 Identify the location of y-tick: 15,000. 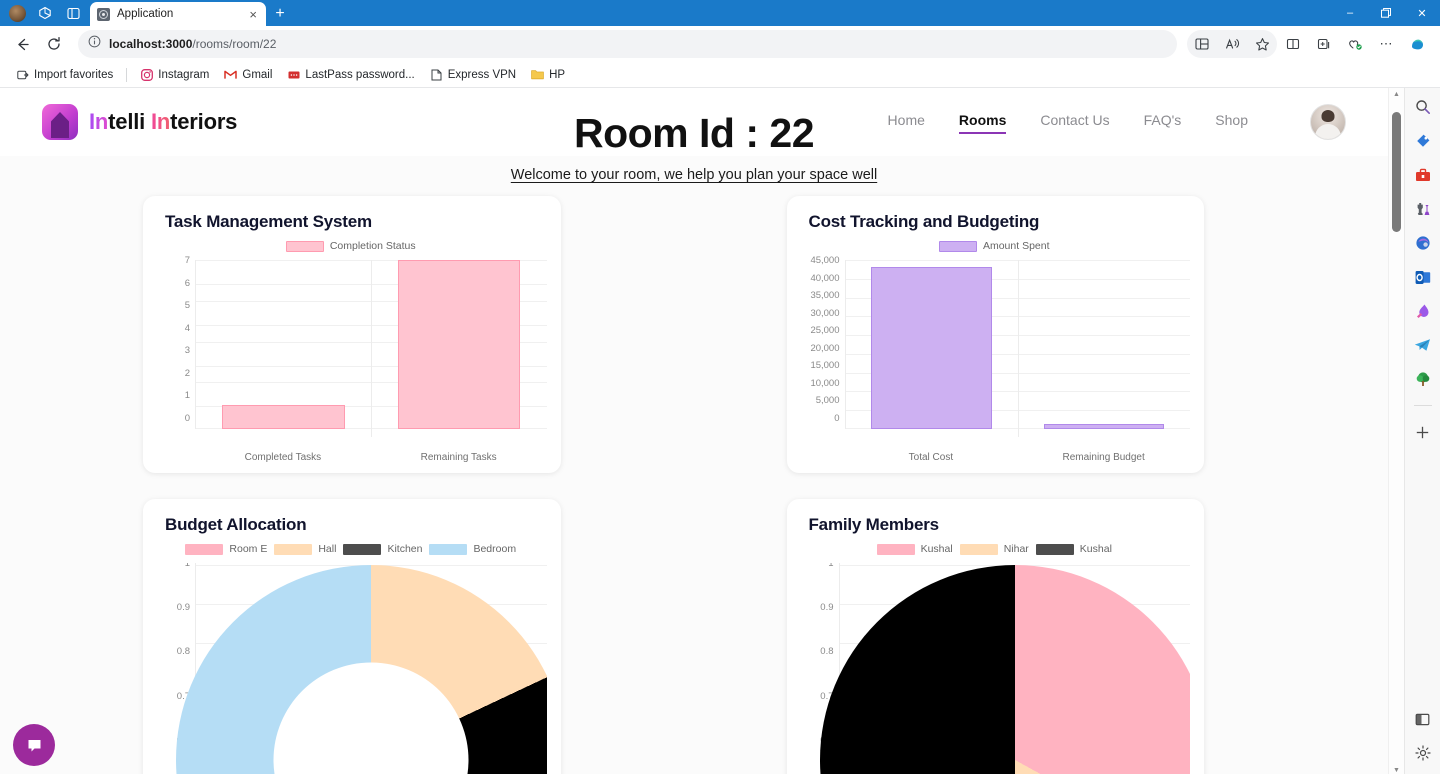
(825, 366).